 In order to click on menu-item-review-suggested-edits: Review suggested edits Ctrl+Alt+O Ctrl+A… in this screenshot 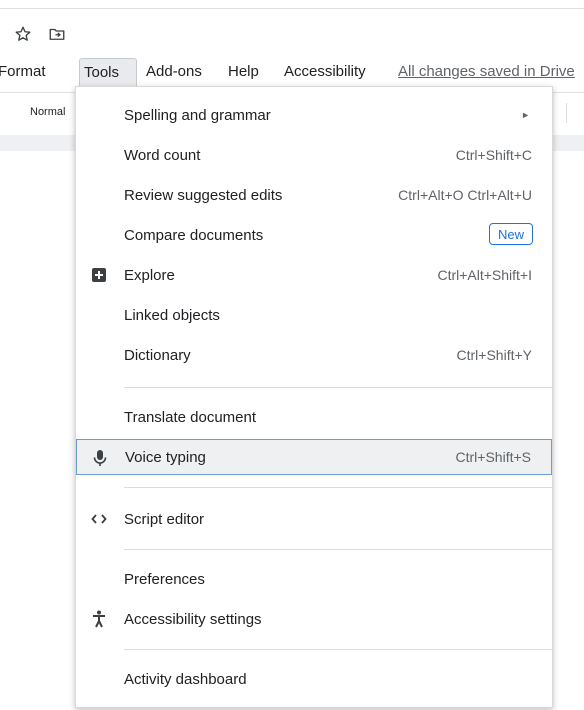, I will do `click(314, 195)`.